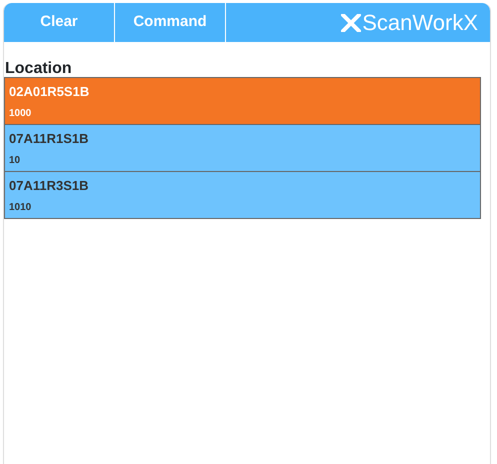  Describe the element at coordinates (39, 68) in the screenshot. I see `section-title: Location` at that location.